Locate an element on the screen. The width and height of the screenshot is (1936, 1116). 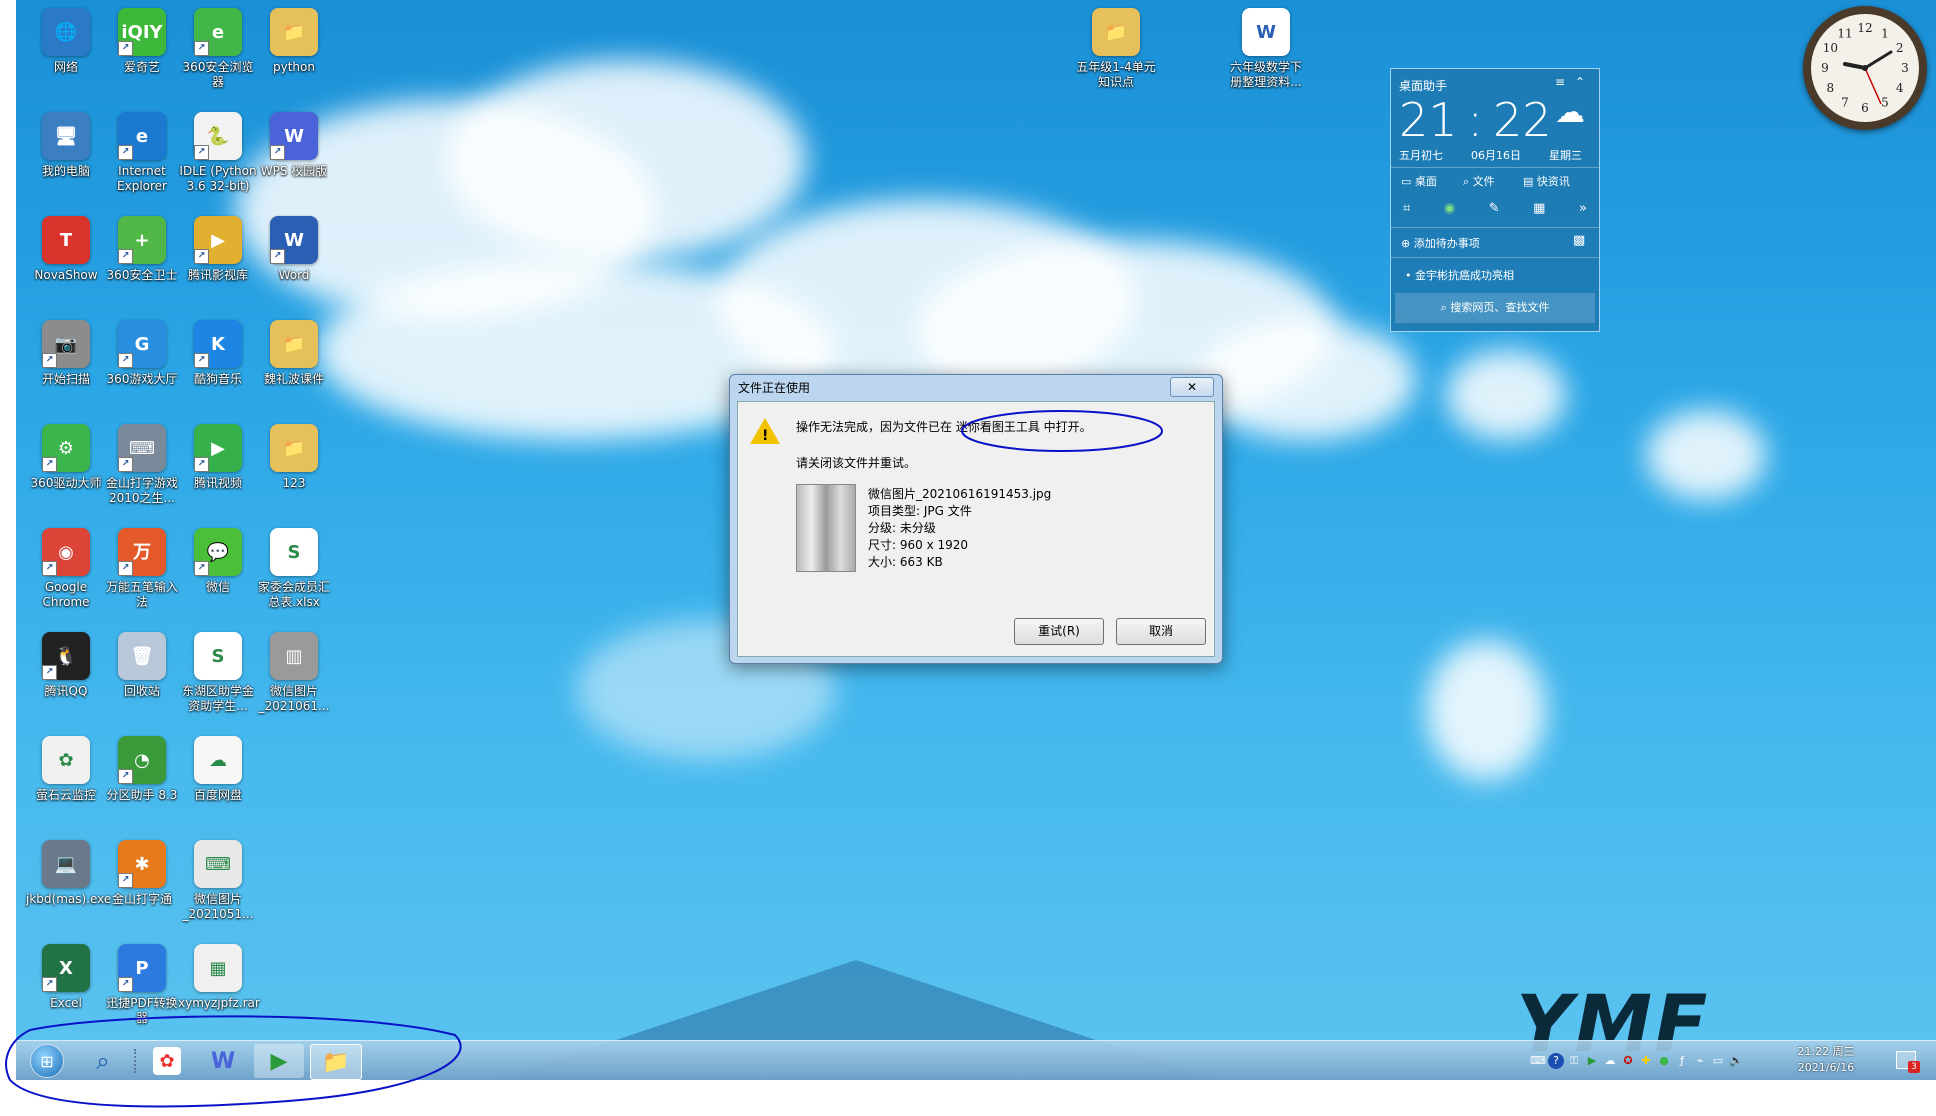
cancel-button: 取消 is located at coordinates (1161, 631).